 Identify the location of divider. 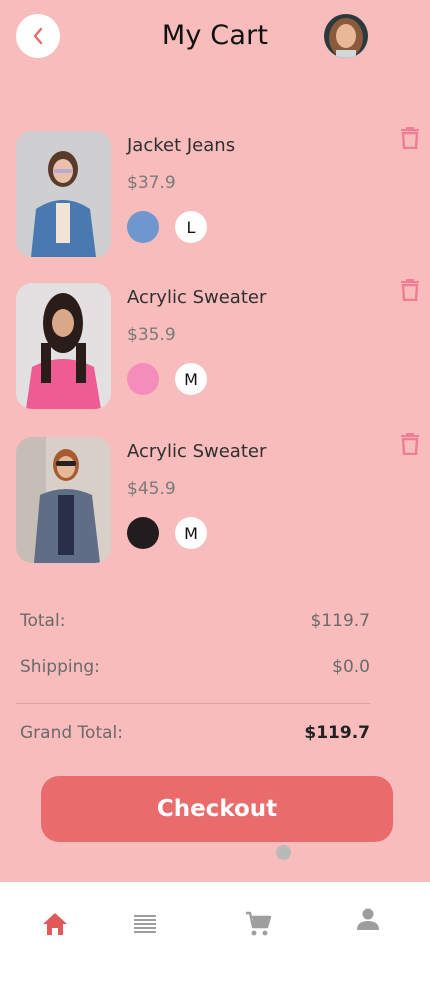
(193, 703).